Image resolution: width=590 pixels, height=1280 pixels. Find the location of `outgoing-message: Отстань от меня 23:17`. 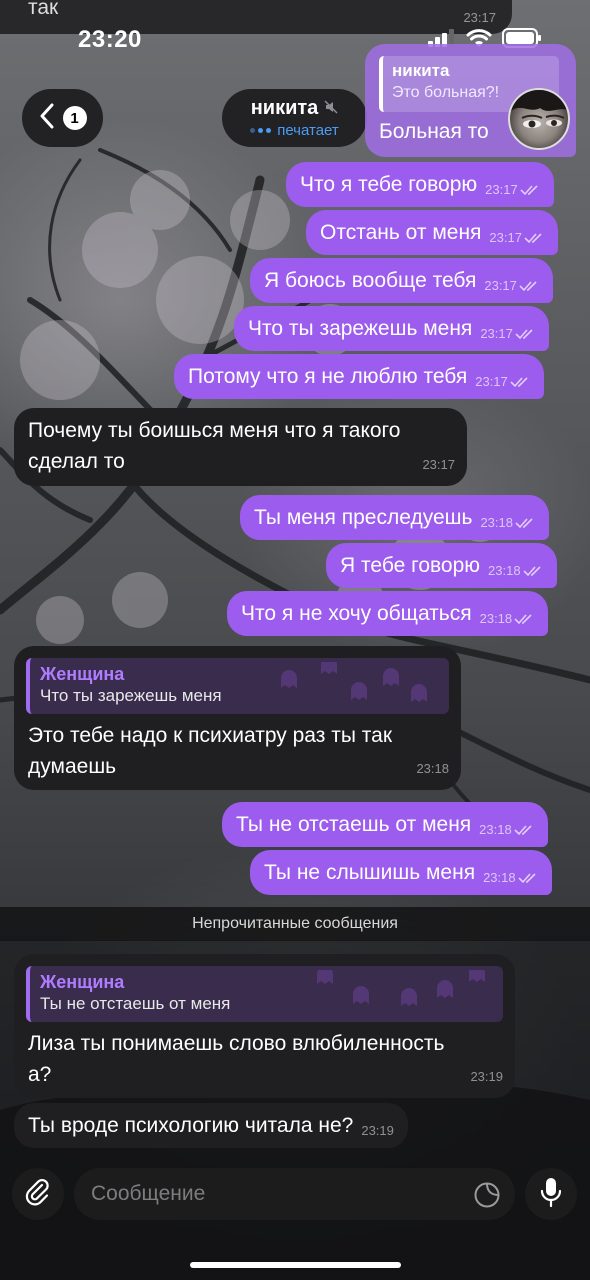

outgoing-message: Отстань от меня 23:17 is located at coordinates (432, 232).